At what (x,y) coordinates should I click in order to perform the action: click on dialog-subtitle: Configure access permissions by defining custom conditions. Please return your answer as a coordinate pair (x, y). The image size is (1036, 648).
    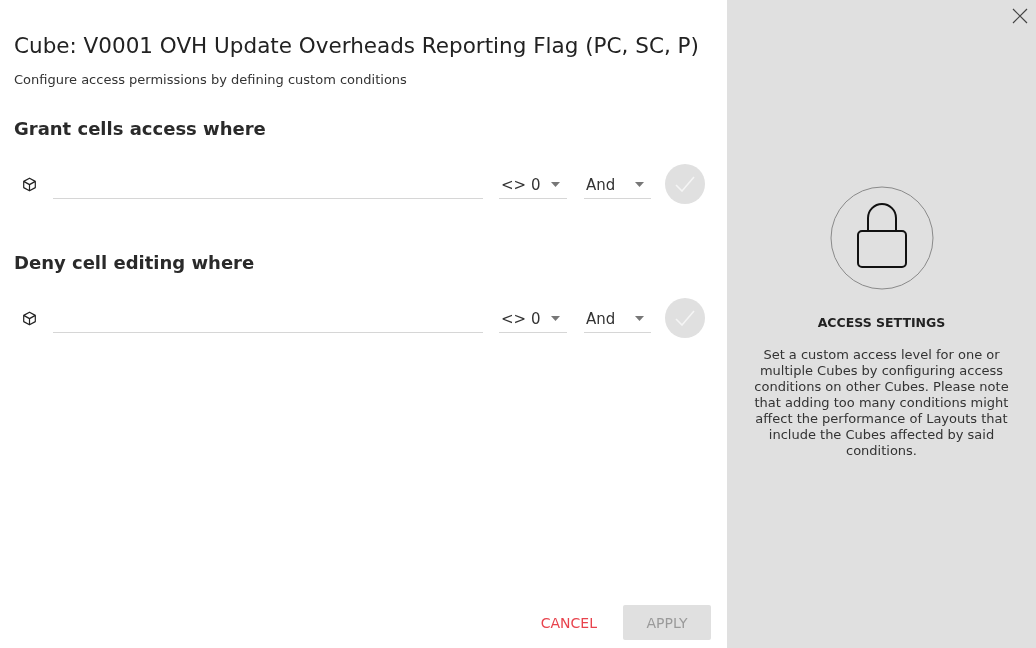
    Looking at the image, I should click on (211, 80).